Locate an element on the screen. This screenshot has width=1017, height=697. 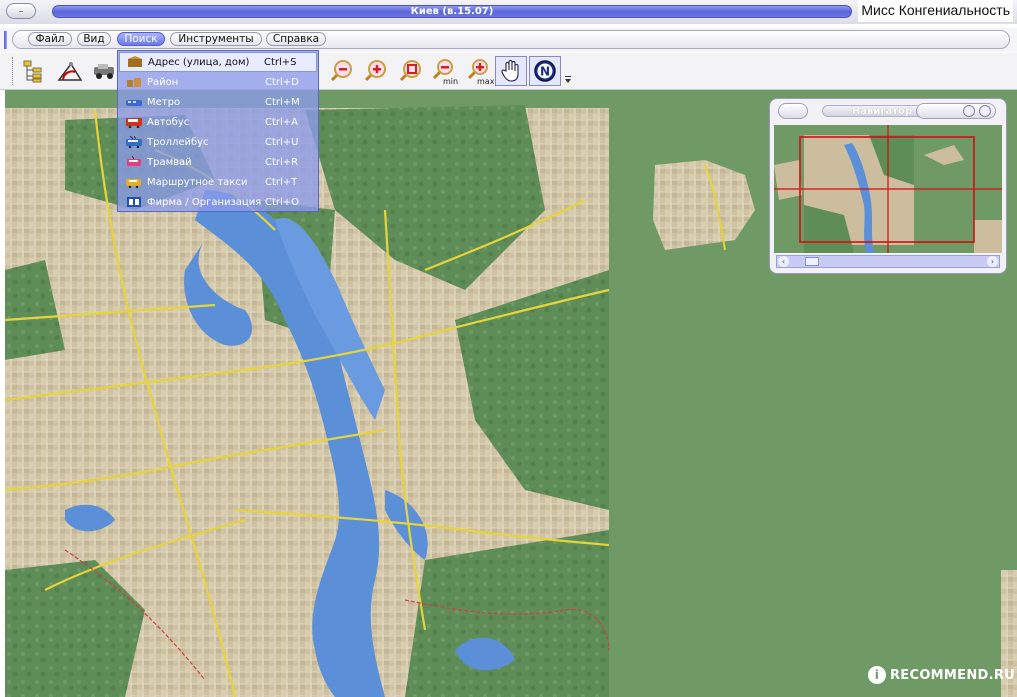
menu-item-label: Автобус is located at coordinates (168, 122).